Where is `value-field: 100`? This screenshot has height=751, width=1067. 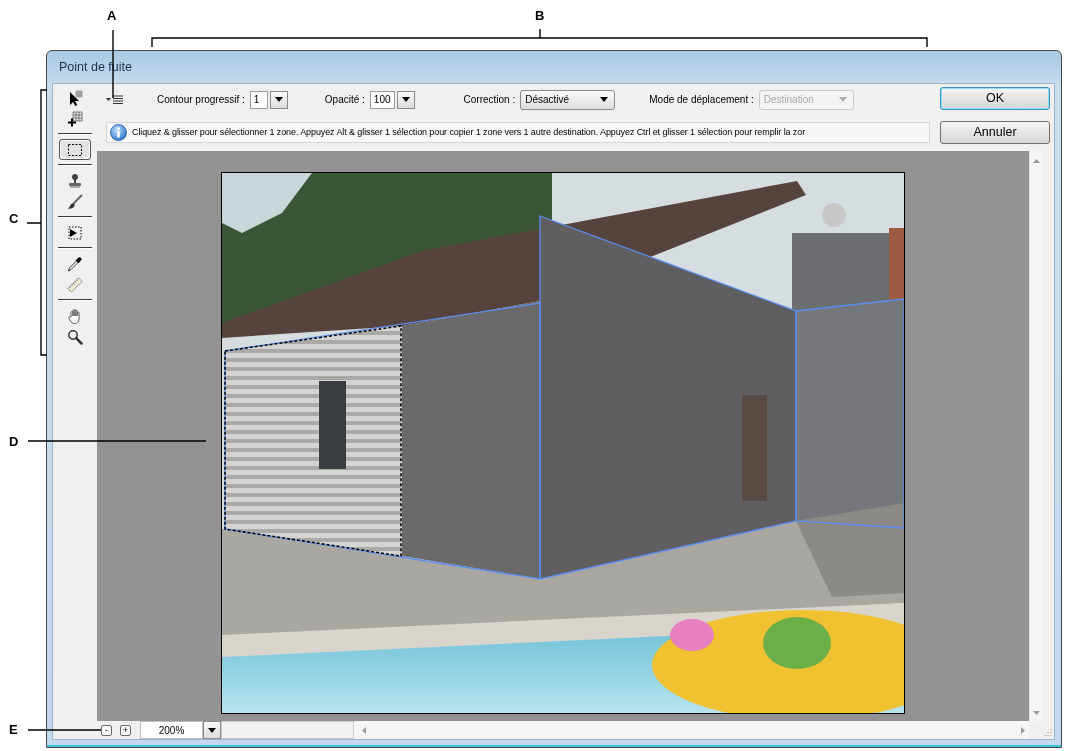 value-field: 100 is located at coordinates (382, 99).